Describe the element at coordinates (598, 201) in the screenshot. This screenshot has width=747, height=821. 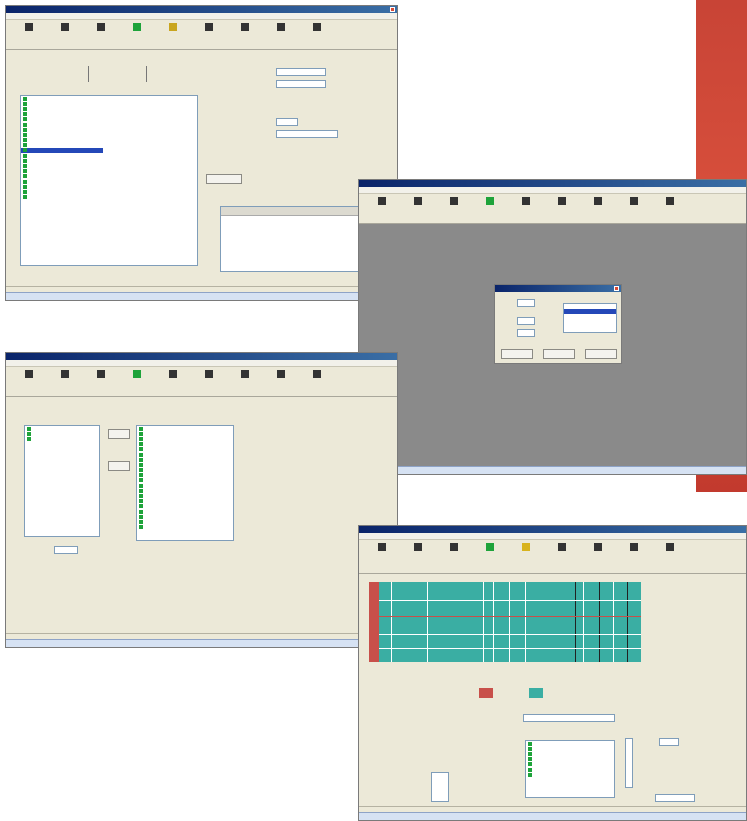
I see `pen-icon` at that location.